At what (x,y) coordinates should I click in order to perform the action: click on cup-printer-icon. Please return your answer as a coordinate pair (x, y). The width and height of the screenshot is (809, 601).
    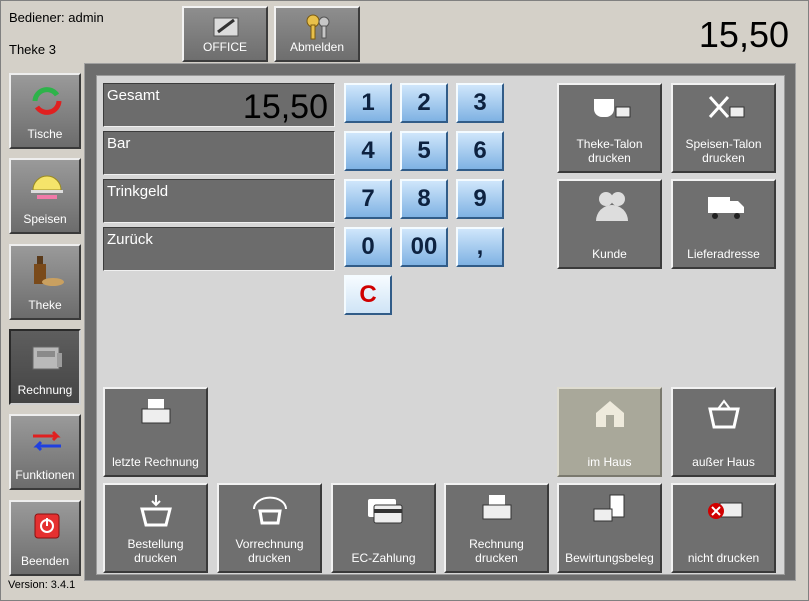
    Looking at the image, I should click on (612, 108).